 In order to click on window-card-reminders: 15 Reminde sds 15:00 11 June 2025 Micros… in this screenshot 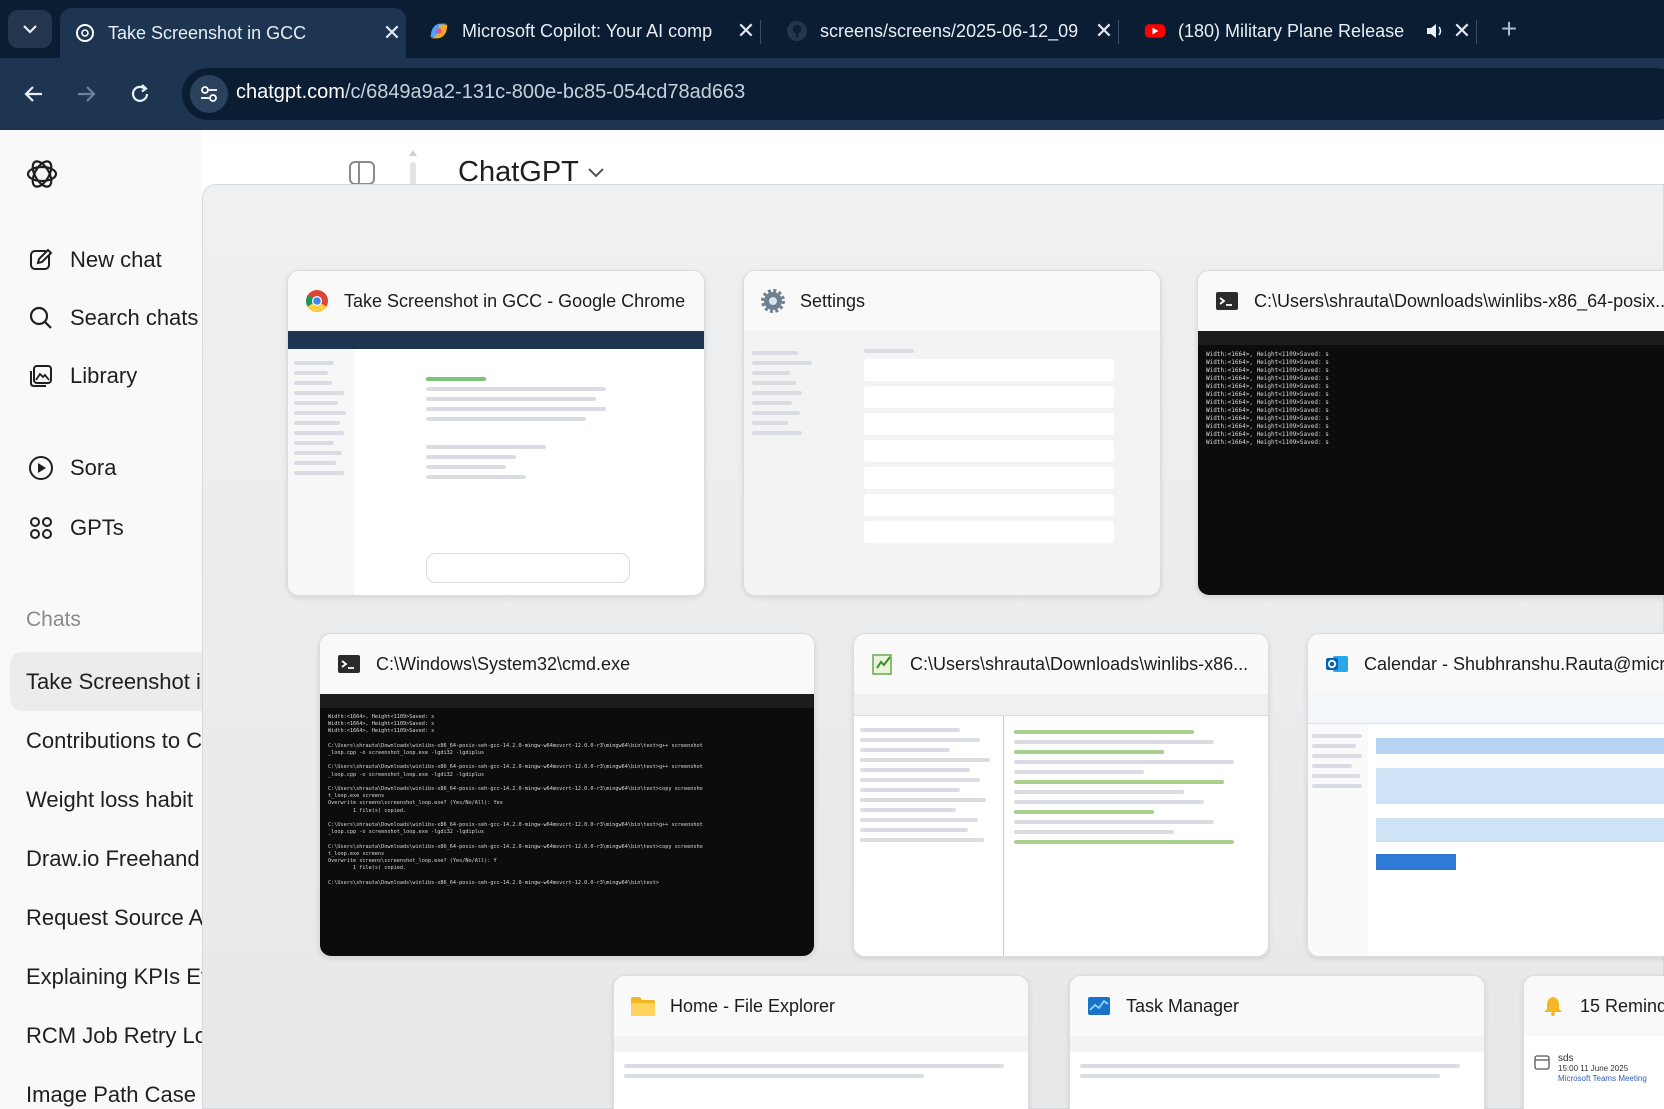, I will do `click(1593, 1042)`.